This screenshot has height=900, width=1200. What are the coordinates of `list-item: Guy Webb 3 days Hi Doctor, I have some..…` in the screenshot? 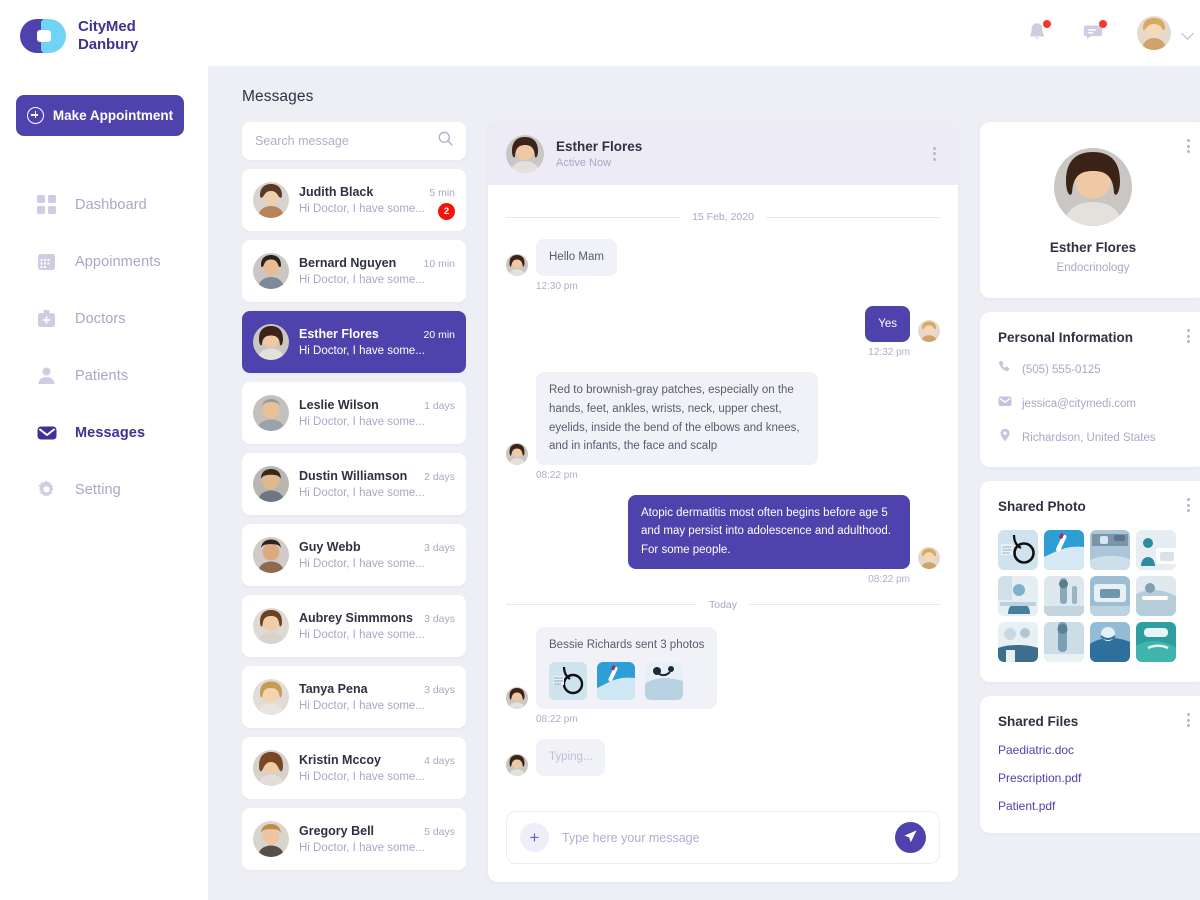 It's located at (354, 555).